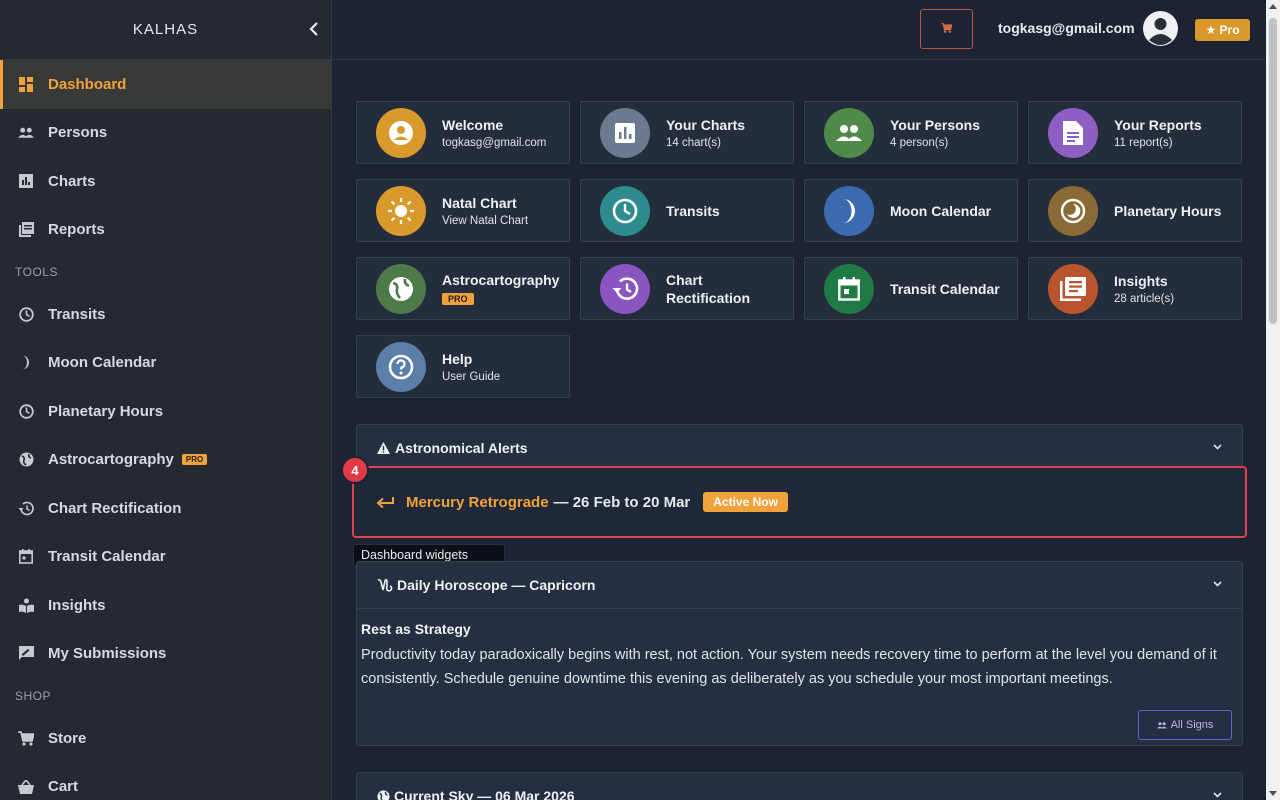 The image size is (1280, 800). I want to click on sidebar-item-label: Persons, so click(78, 133).